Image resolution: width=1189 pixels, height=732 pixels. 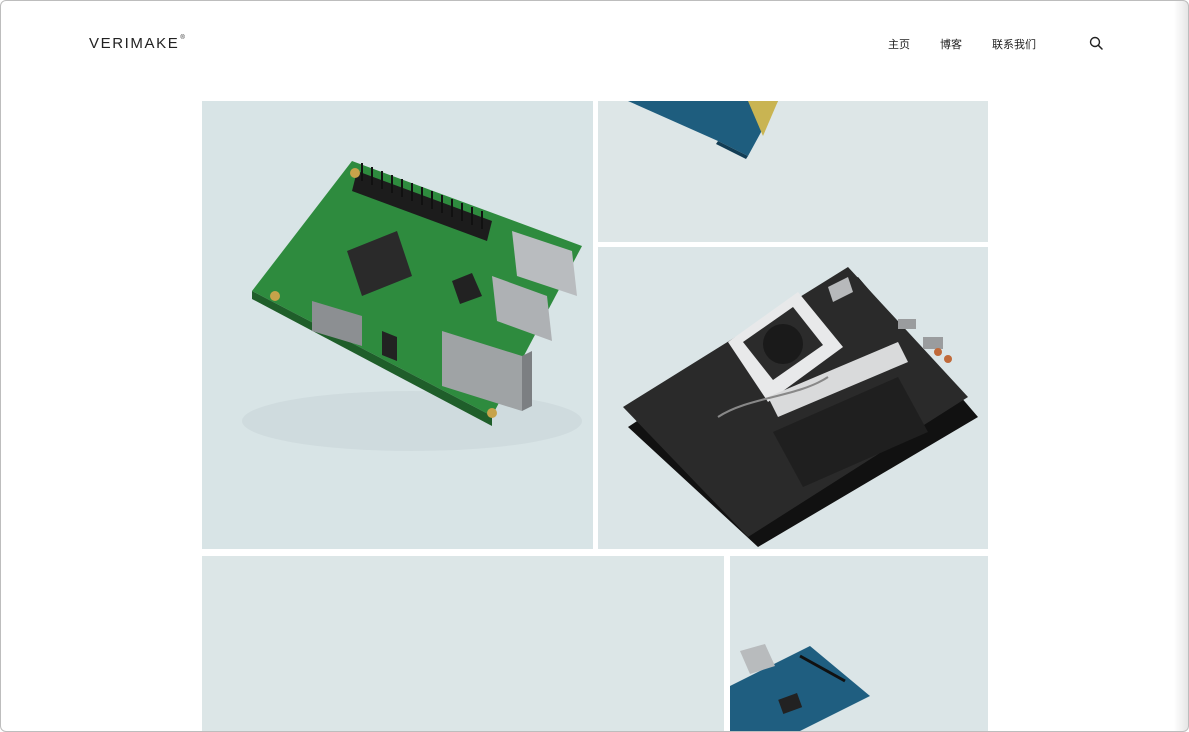 What do you see at coordinates (899, 44) in the screenshot?
I see `nav-home: 主页` at bounding box center [899, 44].